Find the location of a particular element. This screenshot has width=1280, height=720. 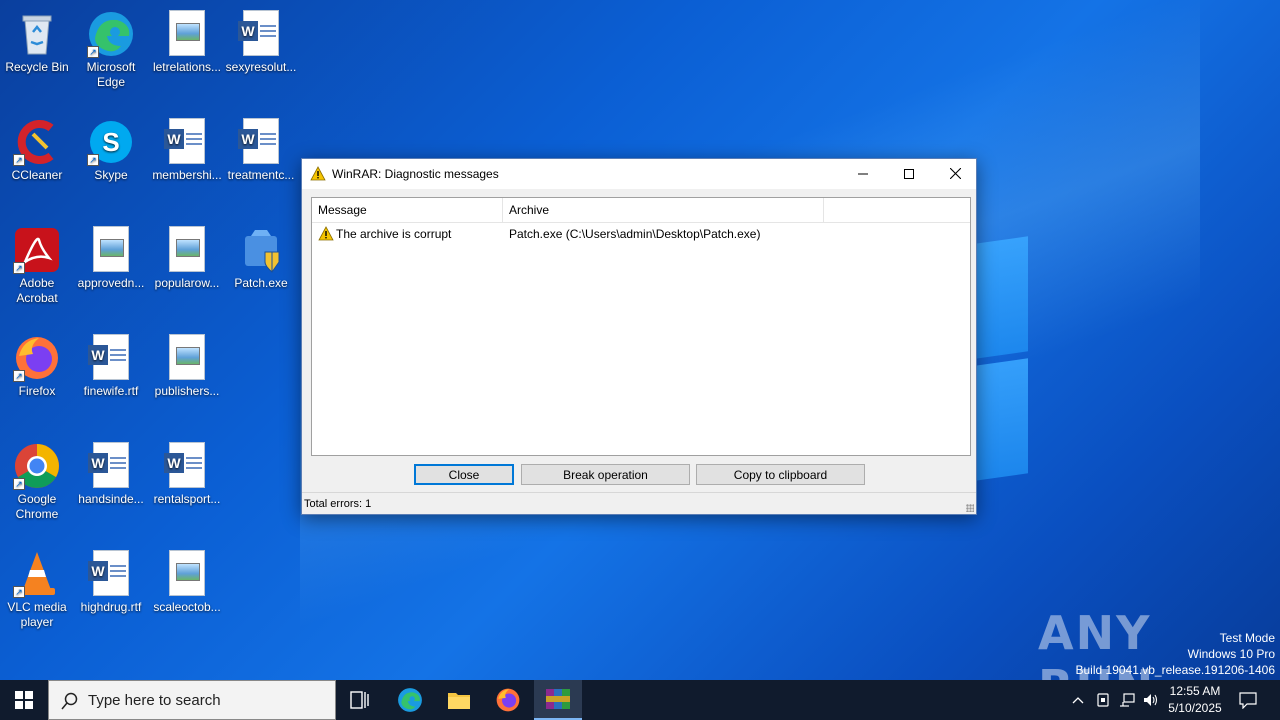

maximize-button is located at coordinates (909, 174).